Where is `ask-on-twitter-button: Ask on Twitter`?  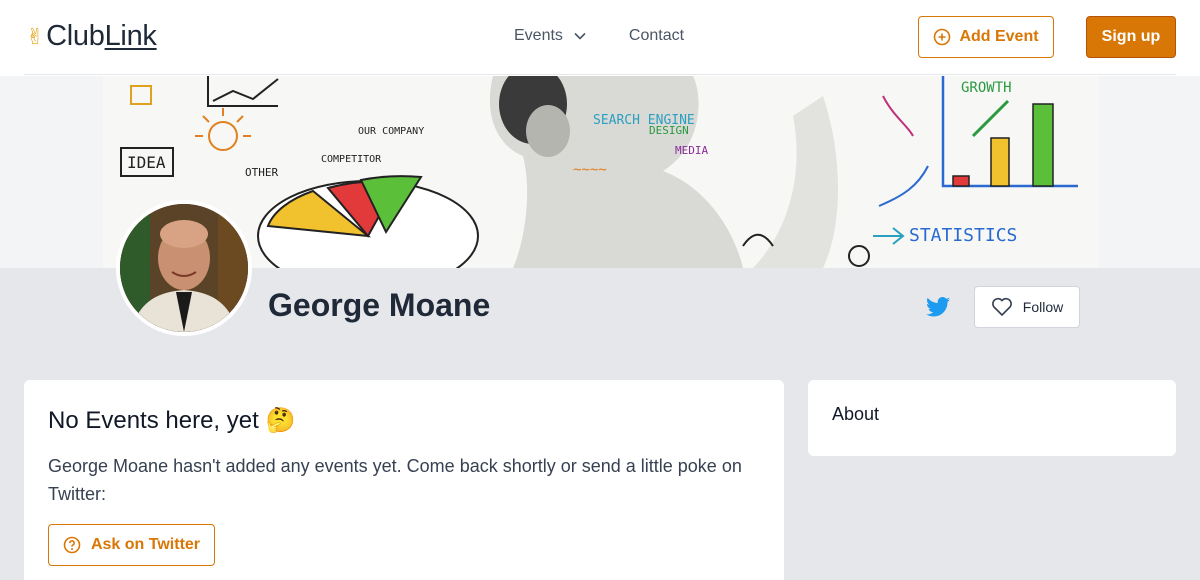 ask-on-twitter-button: Ask on Twitter is located at coordinates (131, 545).